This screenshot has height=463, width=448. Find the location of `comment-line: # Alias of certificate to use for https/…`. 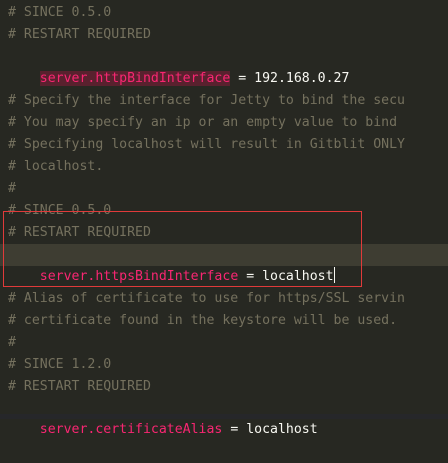

comment-line: # Alias of certificate to use for https/… is located at coordinates (206, 298).